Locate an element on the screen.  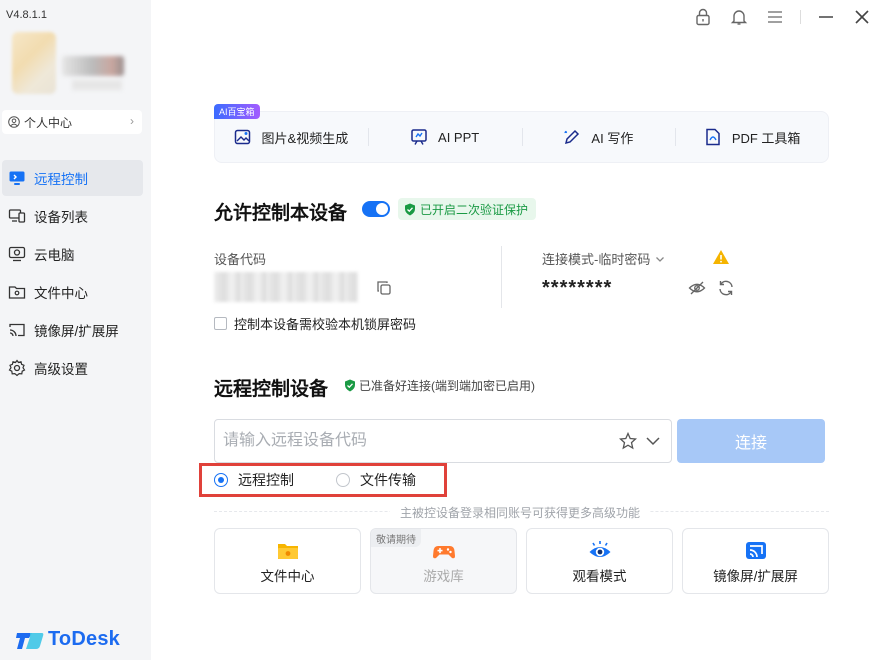
gear-icon is located at coordinates (17, 368).